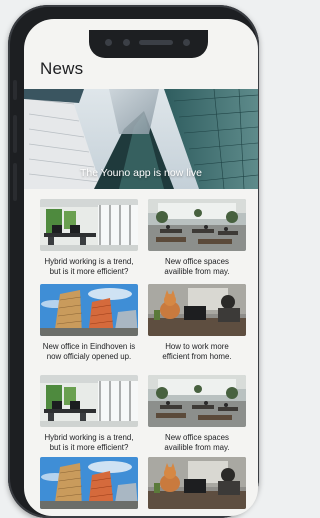 Image resolution: width=320 pixels, height=518 pixels. Describe the element at coordinates (156, 42) in the screenshot. I see `speaker-grille` at that location.